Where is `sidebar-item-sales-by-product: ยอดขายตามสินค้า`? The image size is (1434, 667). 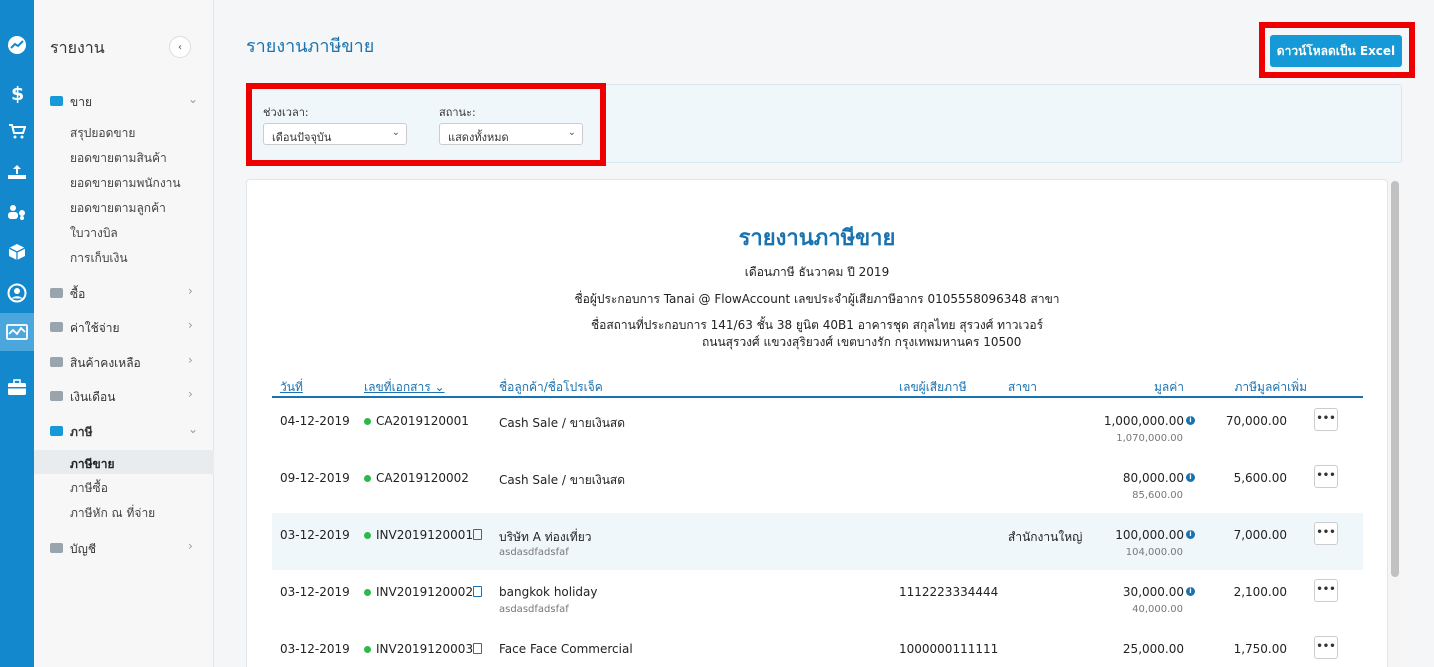
sidebar-item-sales-by-product: ยอดขายตามสินค้า is located at coordinates (124, 156).